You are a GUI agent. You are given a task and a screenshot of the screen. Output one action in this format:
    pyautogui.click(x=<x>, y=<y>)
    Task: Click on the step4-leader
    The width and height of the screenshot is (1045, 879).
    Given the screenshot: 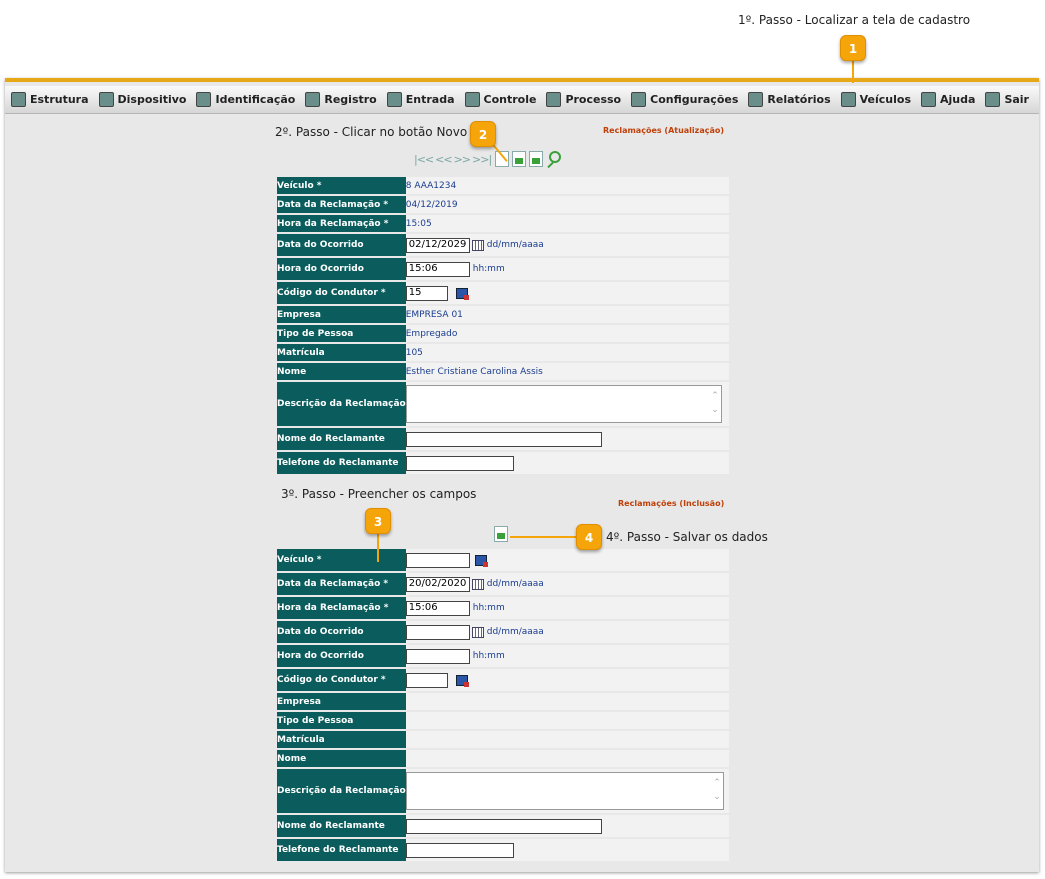 What is the action you would take?
    pyautogui.click(x=543, y=537)
    